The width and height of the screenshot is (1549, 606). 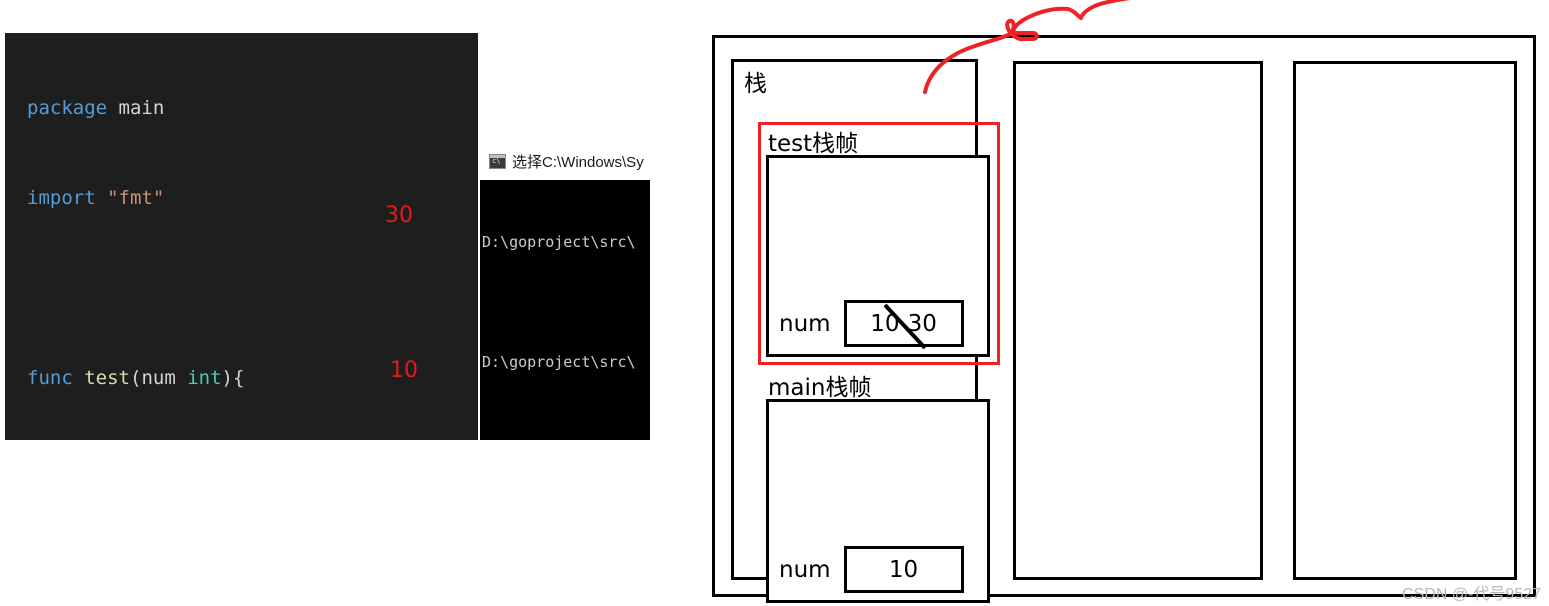 What do you see at coordinates (107, 378) in the screenshot?
I see `code-token-function: test` at bounding box center [107, 378].